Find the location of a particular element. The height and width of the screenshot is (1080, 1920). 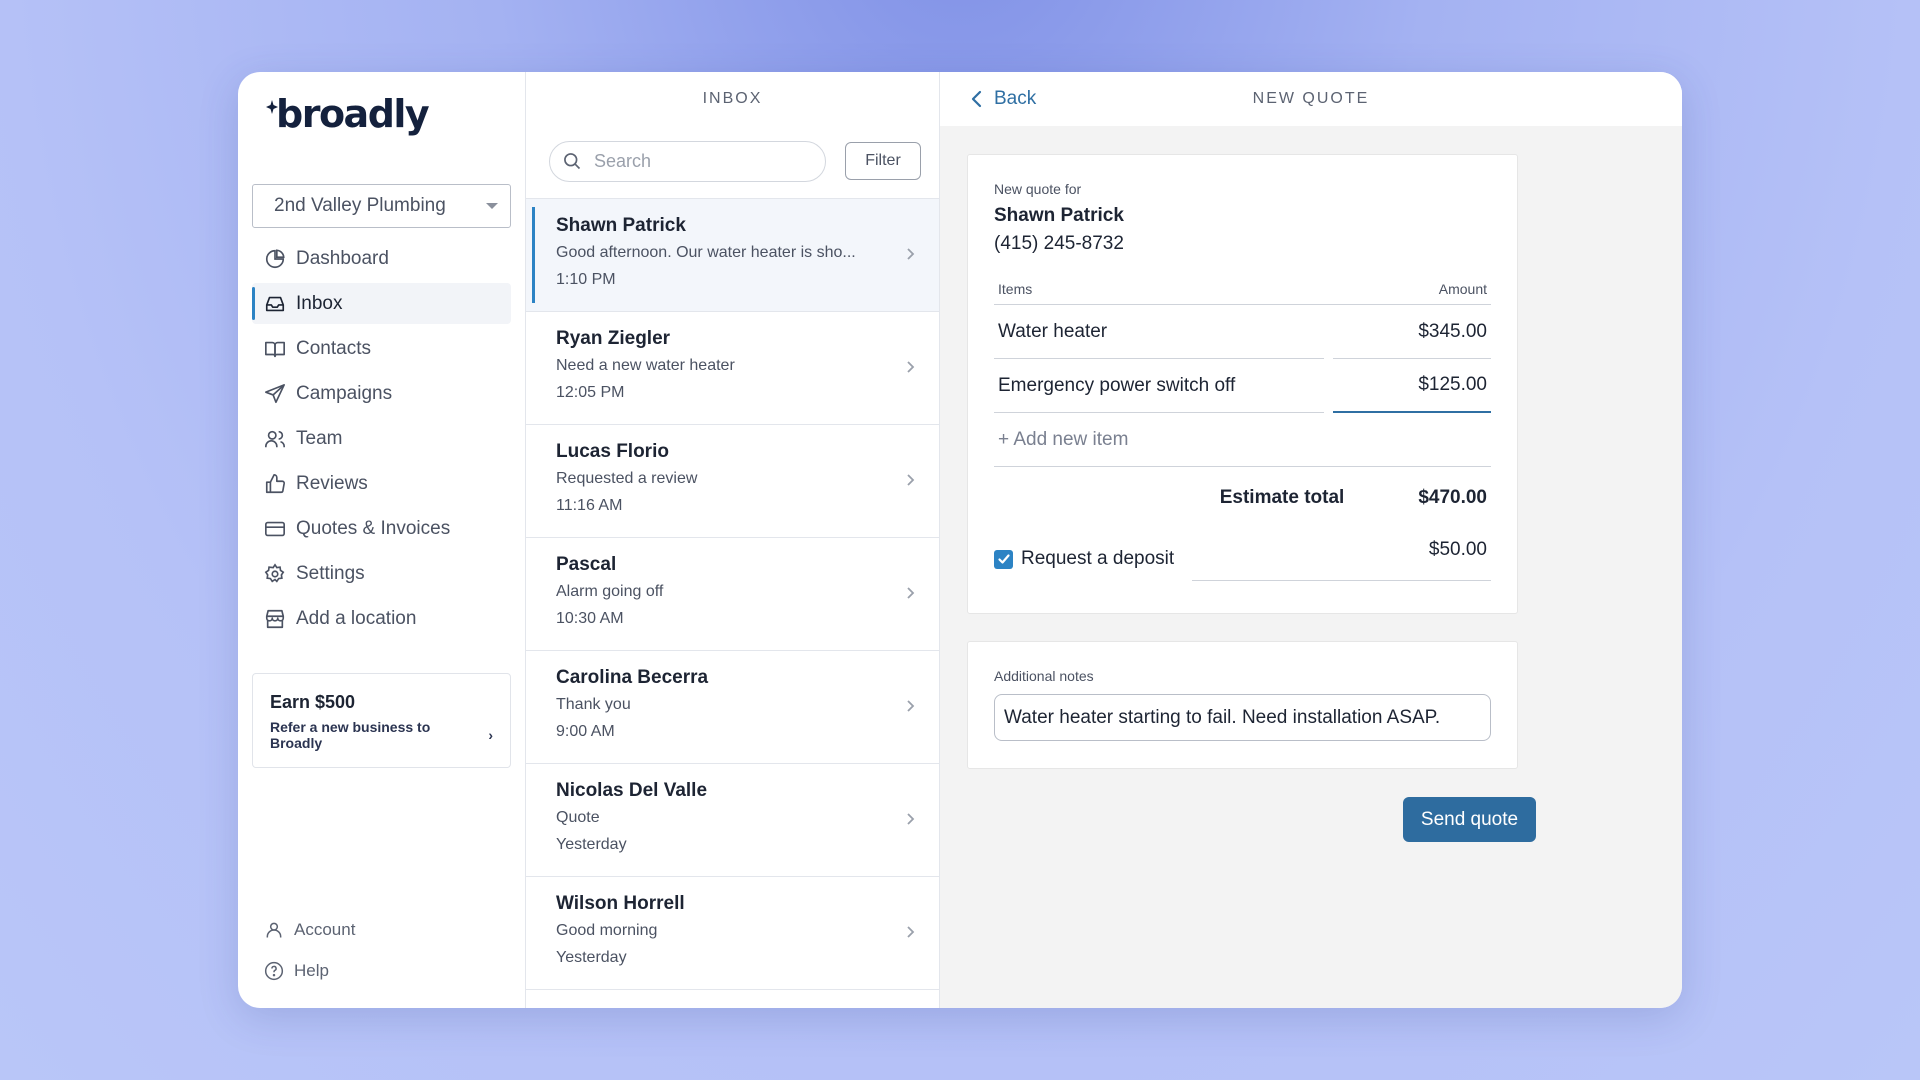

conversation-item: Pascal Alarm going off 10:30 AM is located at coordinates (732, 594).